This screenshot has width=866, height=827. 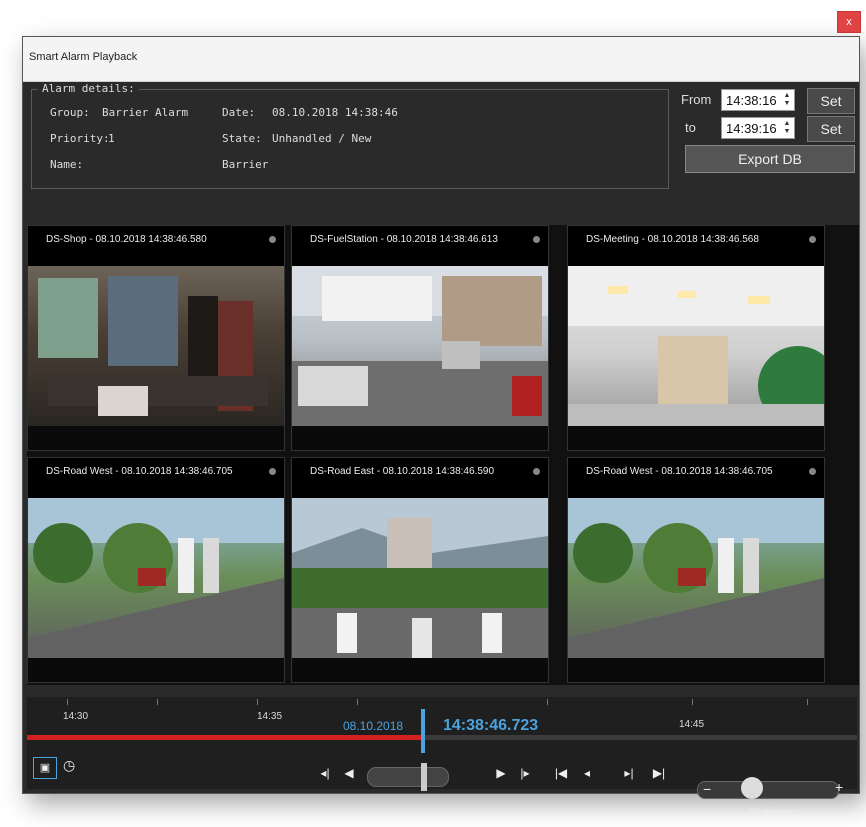 What do you see at coordinates (831, 101) in the screenshot?
I see `set-from-button: Set` at bounding box center [831, 101].